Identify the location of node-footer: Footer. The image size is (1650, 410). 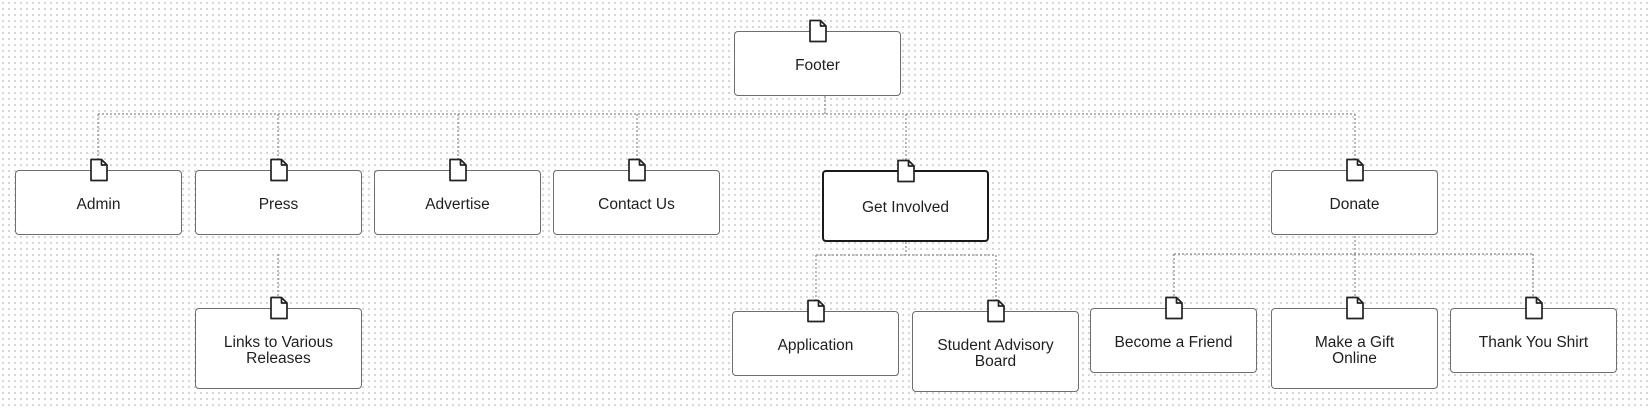
(817, 57).